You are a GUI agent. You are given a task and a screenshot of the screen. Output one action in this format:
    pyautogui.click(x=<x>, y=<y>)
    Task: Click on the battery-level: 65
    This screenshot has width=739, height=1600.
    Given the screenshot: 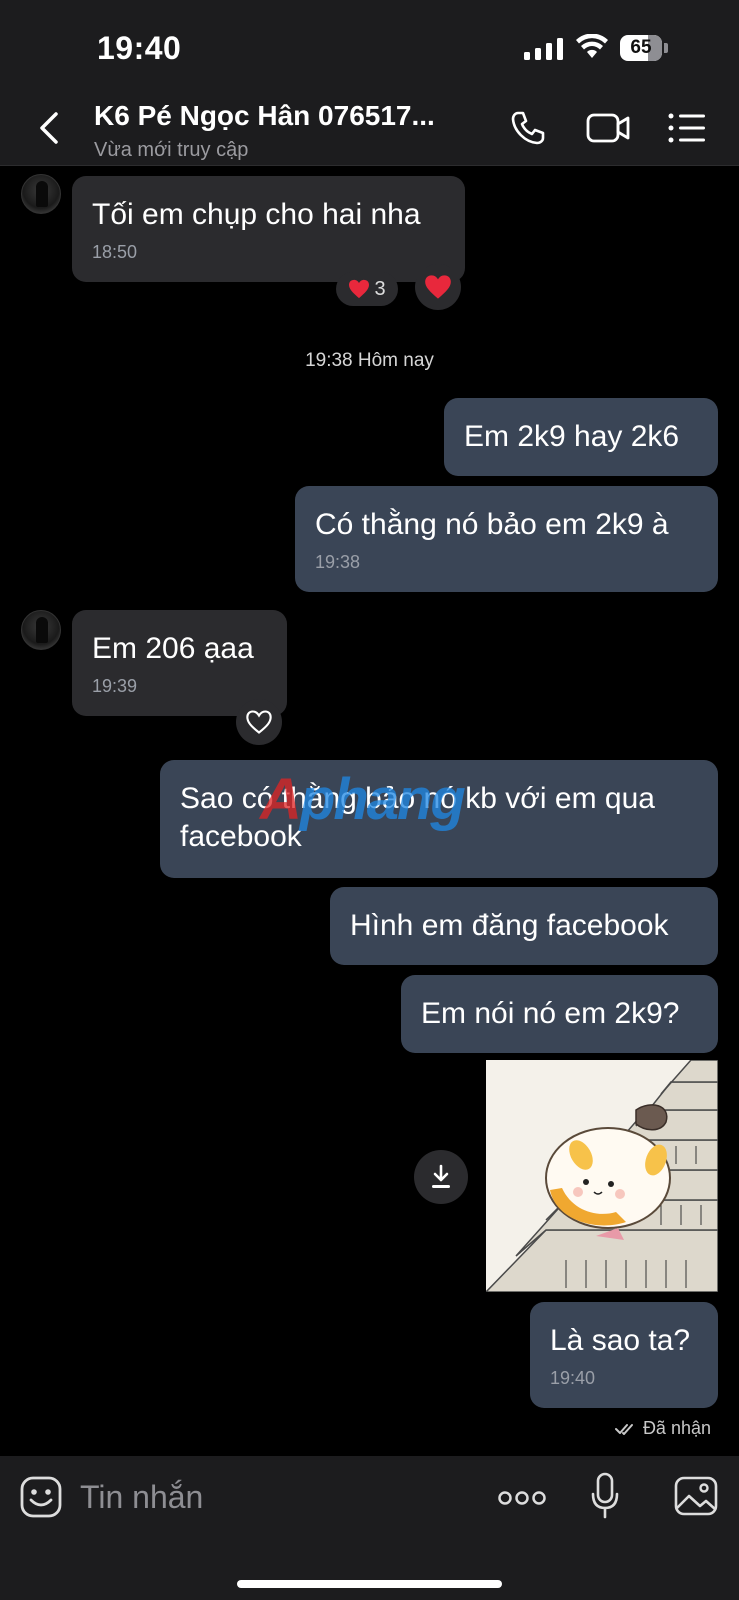 What is the action you would take?
    pyautogui.click(x=641, y=47)
    